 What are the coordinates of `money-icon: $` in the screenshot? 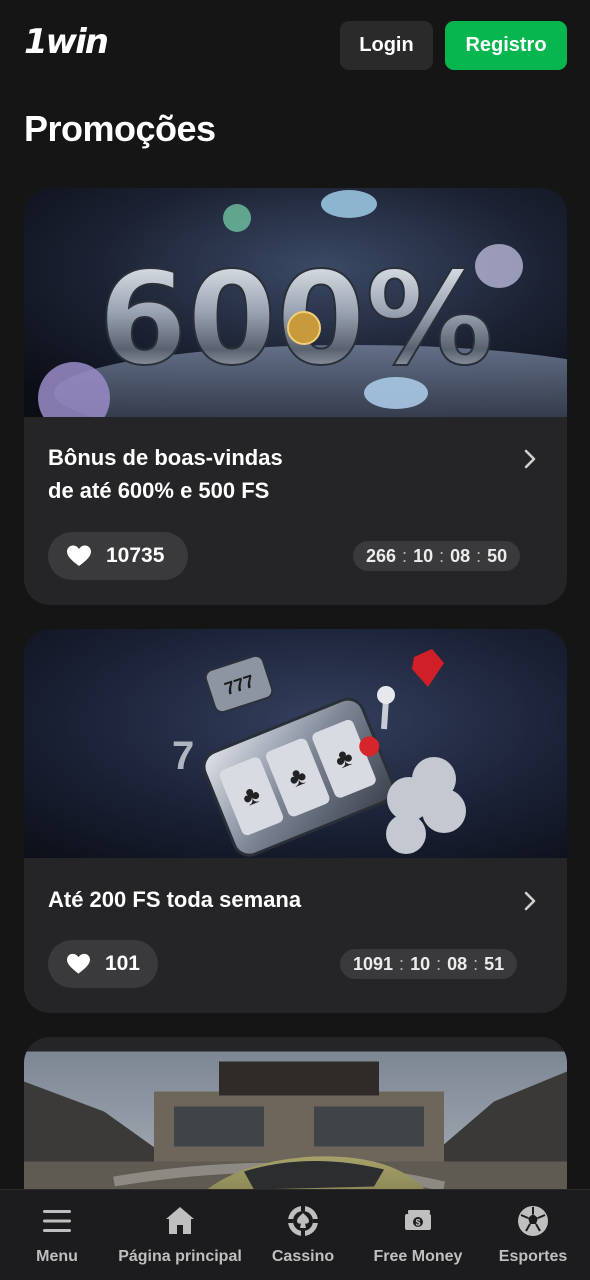 It's located at (418, 1220).